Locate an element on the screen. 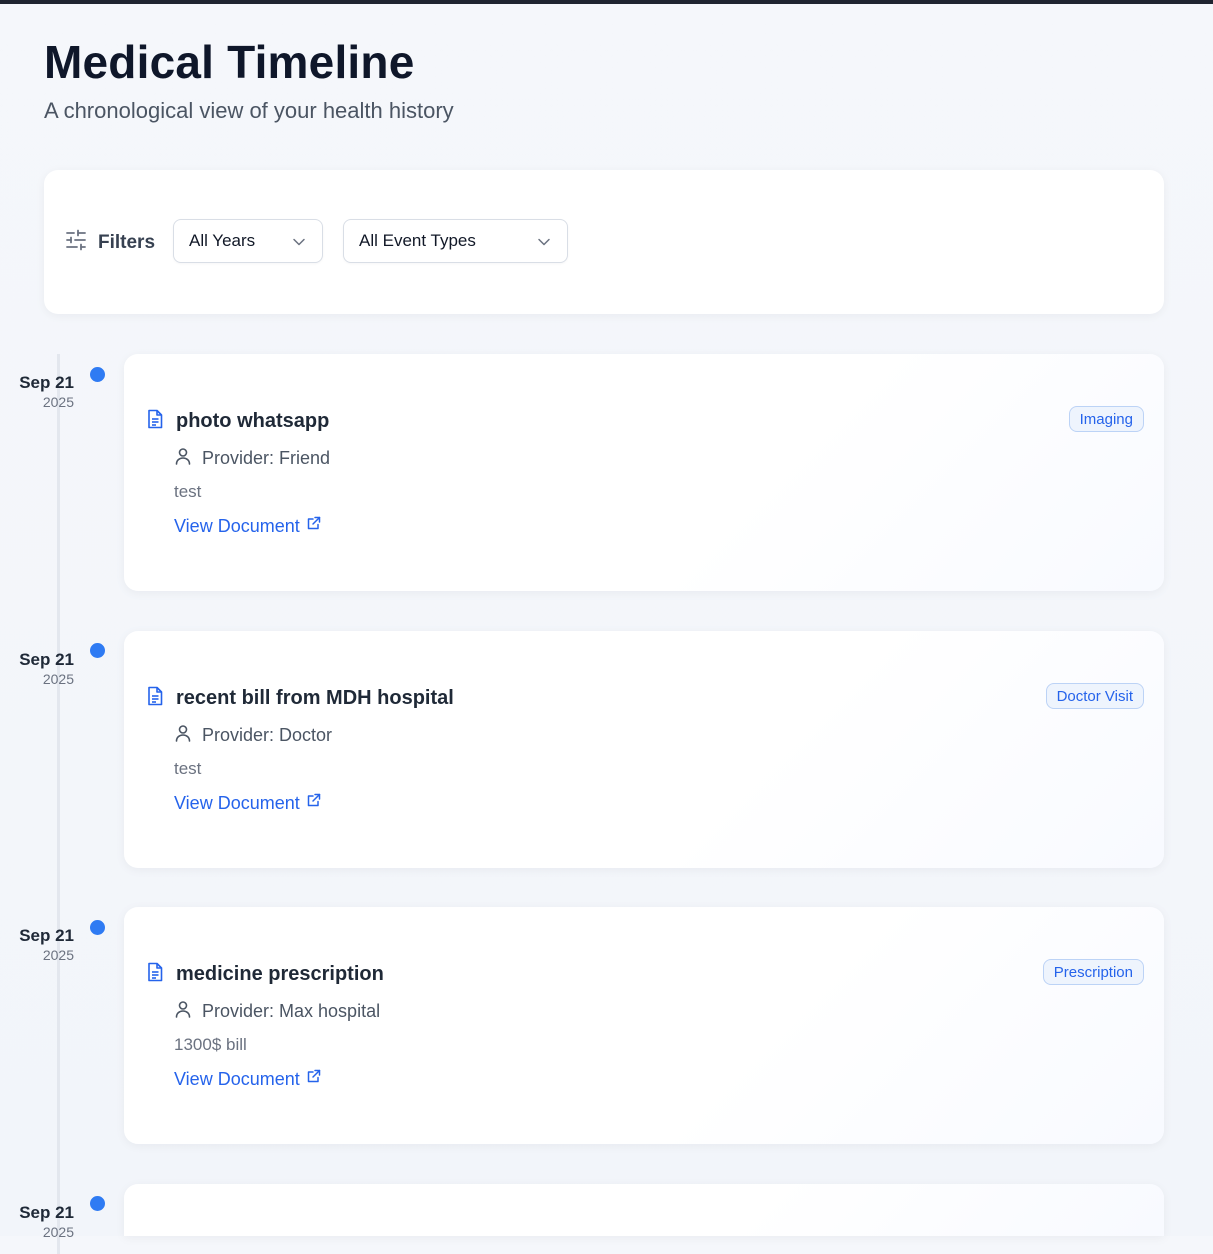  event-type-filter-value: All Event Types is located at coordinates (417, 240).